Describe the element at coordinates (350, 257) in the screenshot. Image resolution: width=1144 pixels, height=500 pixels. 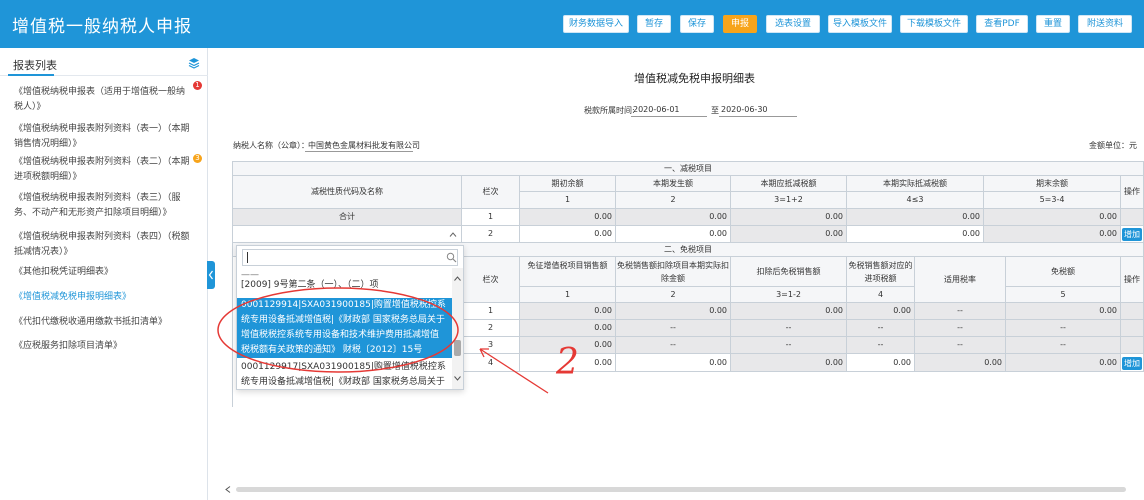
I see `dropdown-search-input` at that location.